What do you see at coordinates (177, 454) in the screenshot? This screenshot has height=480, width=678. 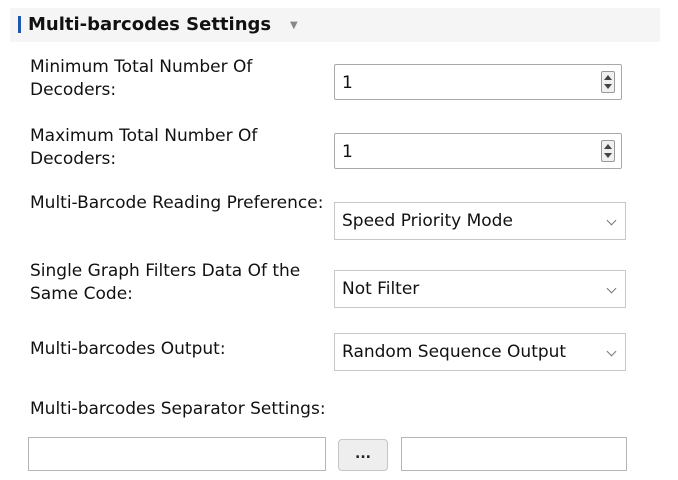 I see `separator-left-input` at bounding box center [177, 454].